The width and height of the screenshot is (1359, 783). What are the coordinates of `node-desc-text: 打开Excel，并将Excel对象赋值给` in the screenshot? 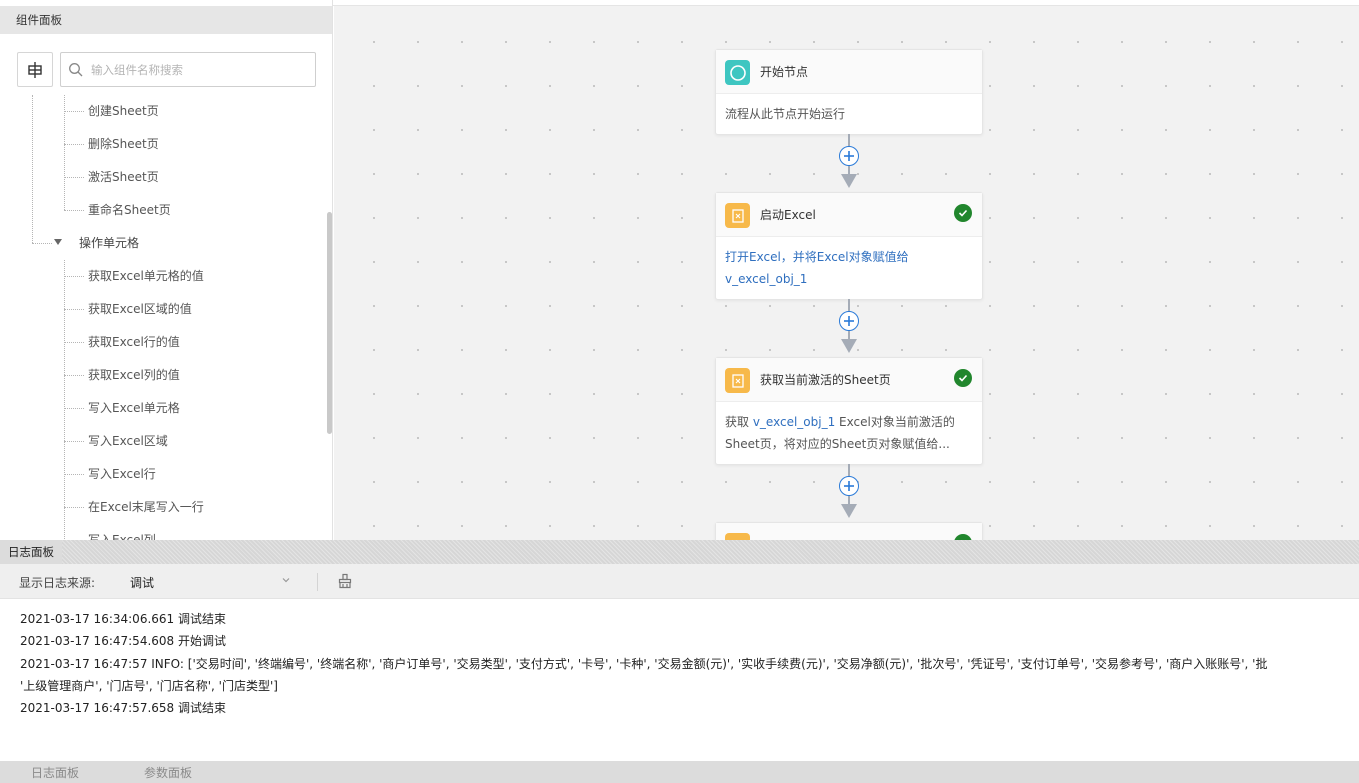 It's located at (817, 257).